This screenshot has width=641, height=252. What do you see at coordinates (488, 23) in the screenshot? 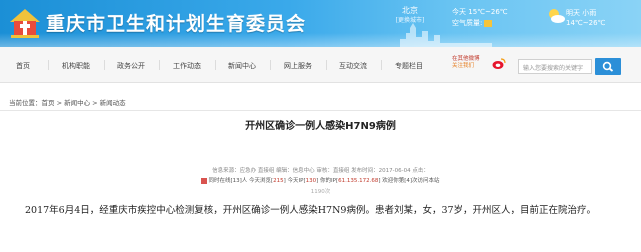
I see `air-quality-badge` at bounding box center [488, 23].